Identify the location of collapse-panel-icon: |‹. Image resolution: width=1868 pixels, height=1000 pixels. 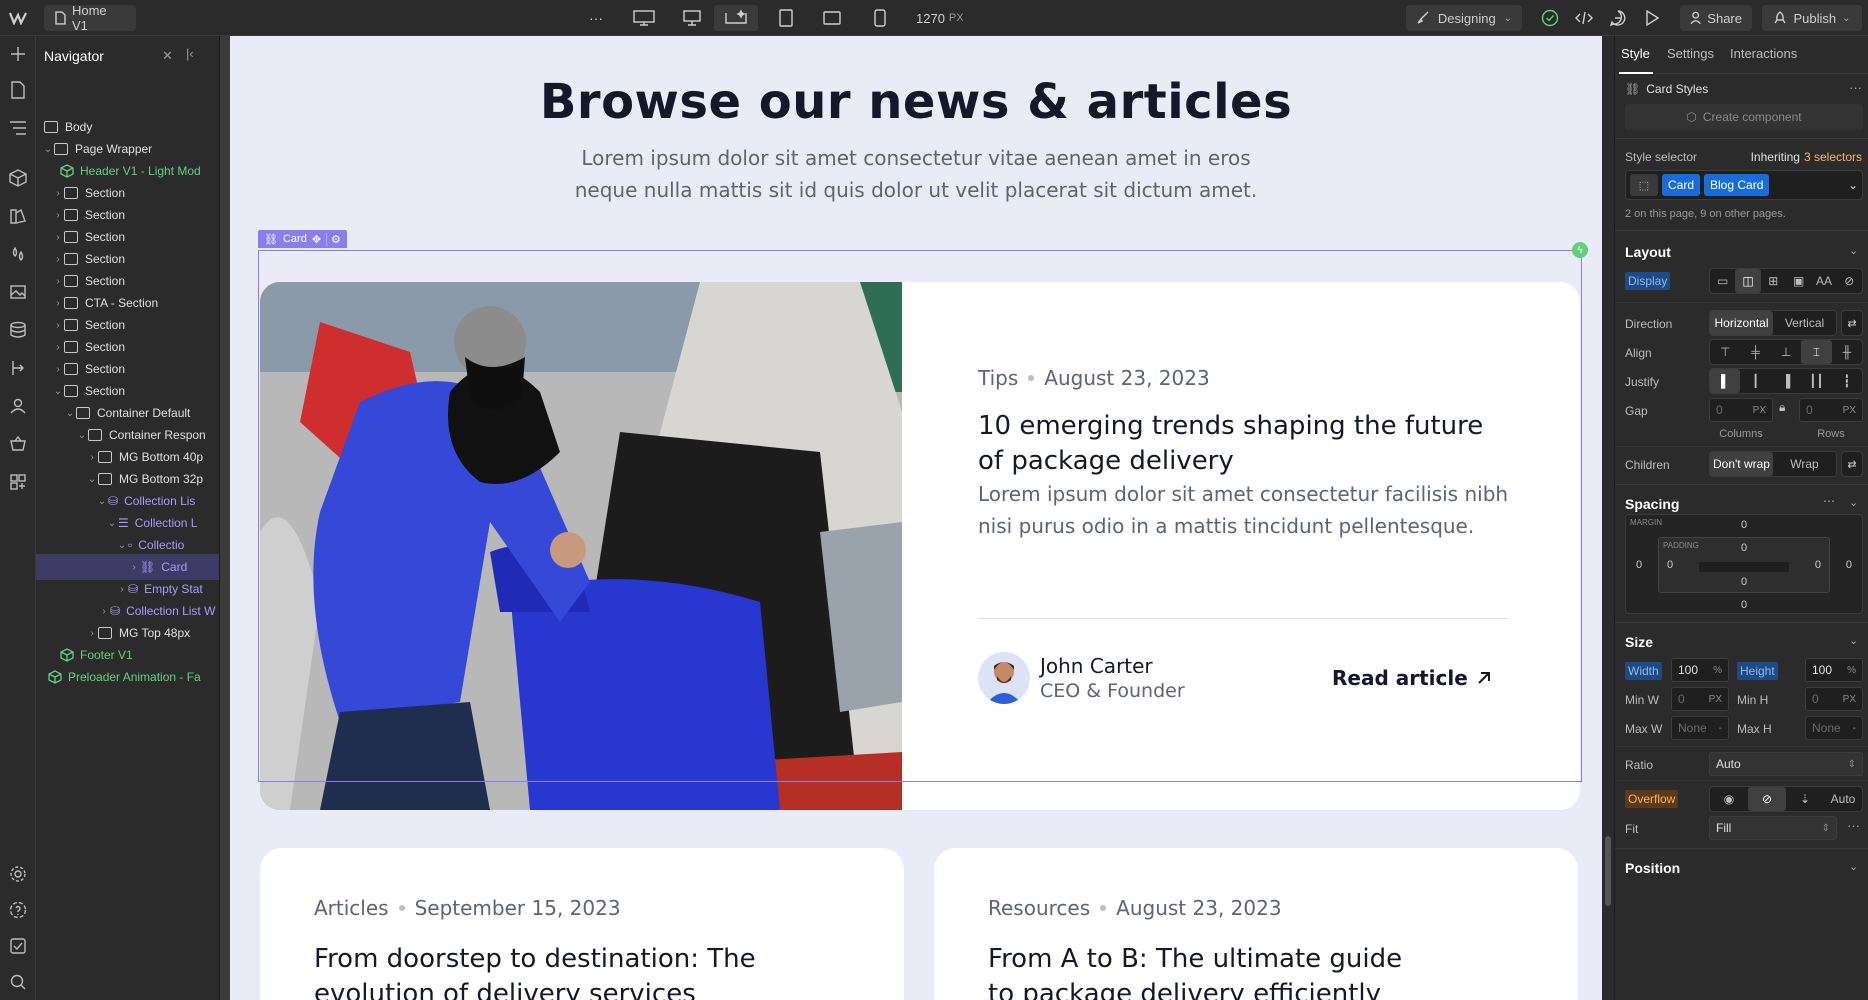
(190, 53).